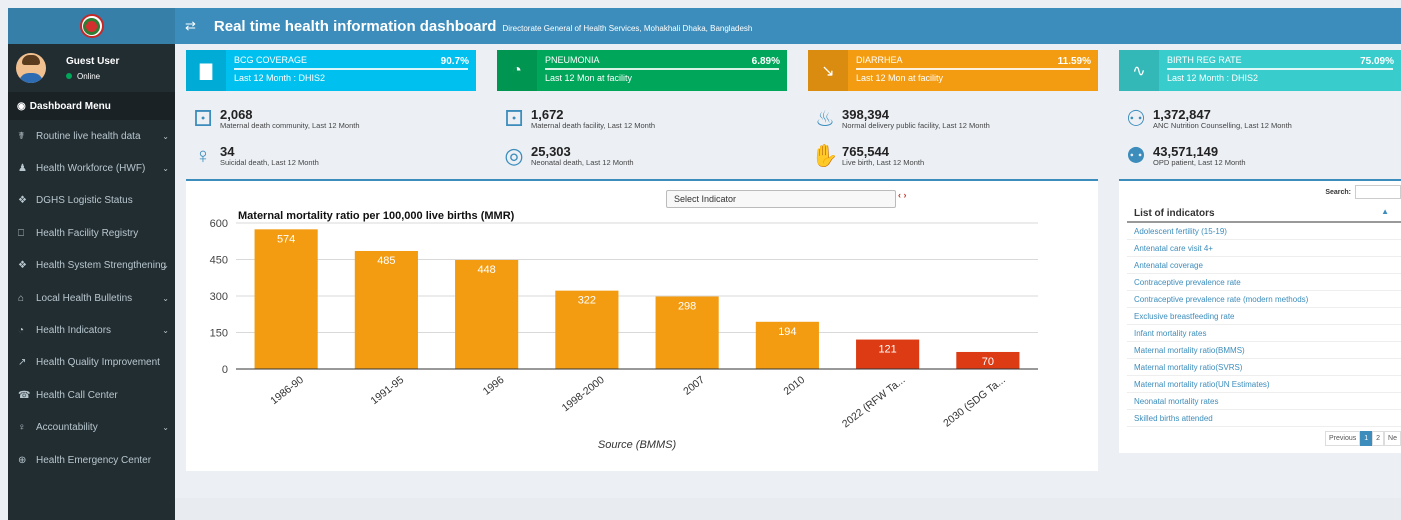  What do you see at coordinates (1264, 231) in the screenshot?
I see `indicator-row: Adolescent fertility (15-19)` at bounding box center [1264, 231].